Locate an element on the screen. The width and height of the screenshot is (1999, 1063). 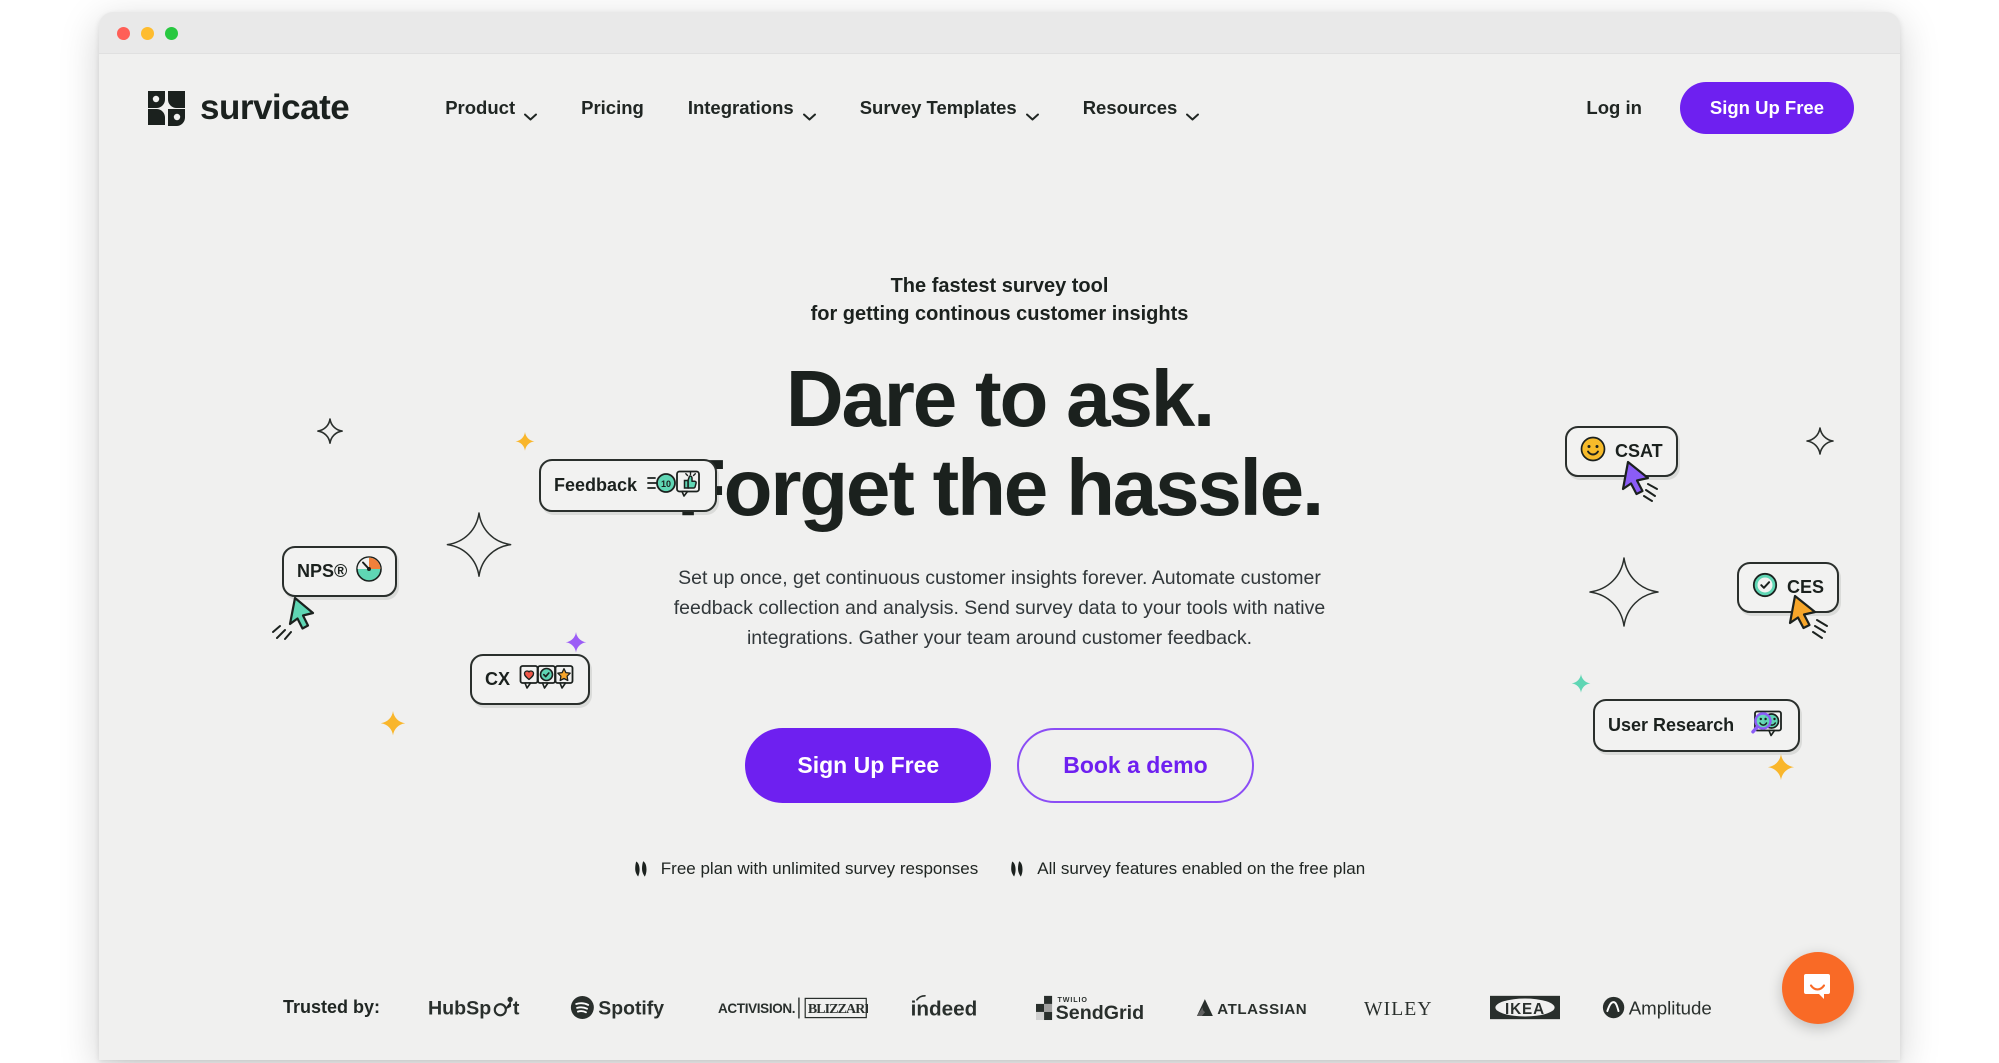
chat-launcher-button is located at coordinates (1818, 988).